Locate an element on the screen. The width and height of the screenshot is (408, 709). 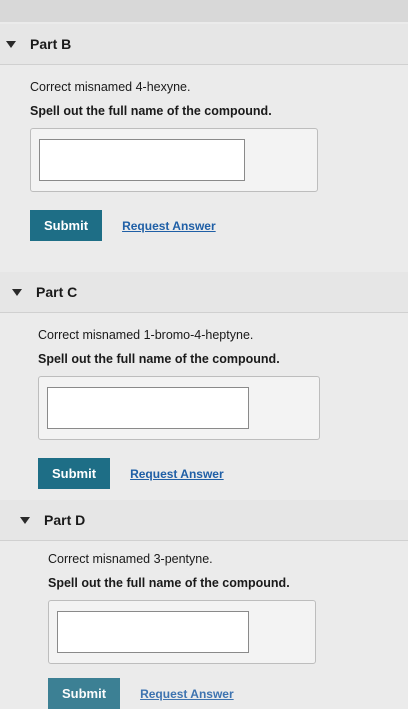
part-d-header: Part D is located at coordinates (204, 520).